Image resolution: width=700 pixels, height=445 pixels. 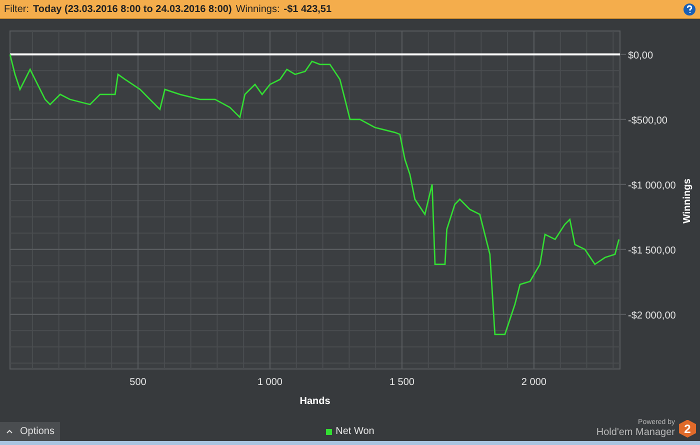 I want to click on y-tick-label: -$1 500,00, so click(x=652, y=250).